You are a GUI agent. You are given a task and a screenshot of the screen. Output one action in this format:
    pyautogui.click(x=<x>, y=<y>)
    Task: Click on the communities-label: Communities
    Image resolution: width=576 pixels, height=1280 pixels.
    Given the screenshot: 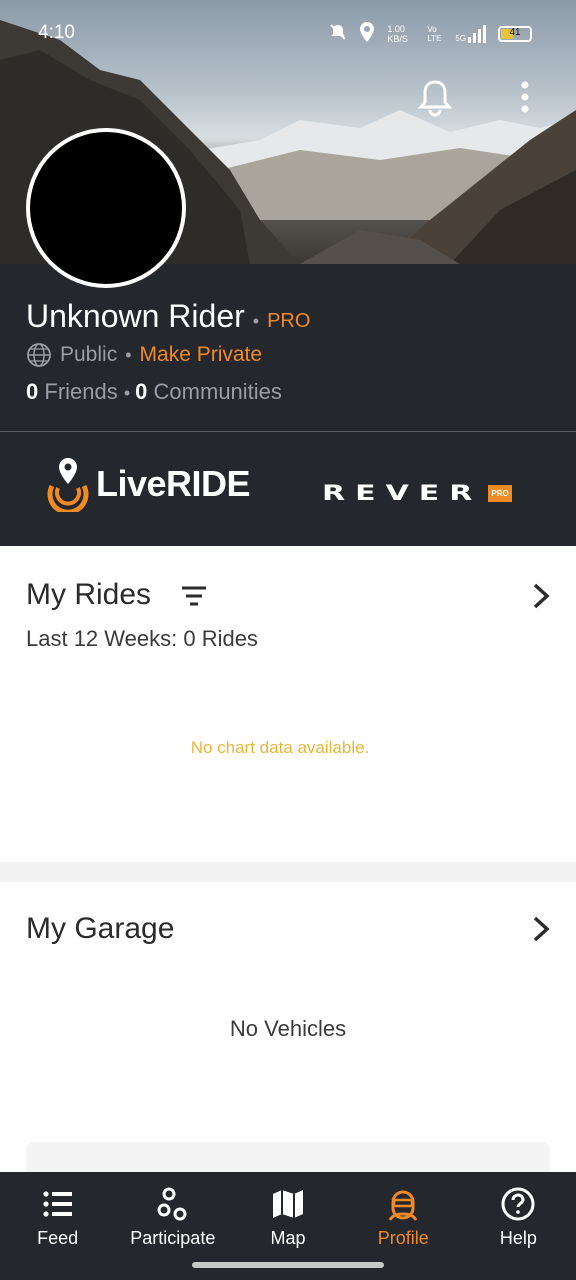 What is the action you would take?
    pyautogui.click(x=217, y=391)
    